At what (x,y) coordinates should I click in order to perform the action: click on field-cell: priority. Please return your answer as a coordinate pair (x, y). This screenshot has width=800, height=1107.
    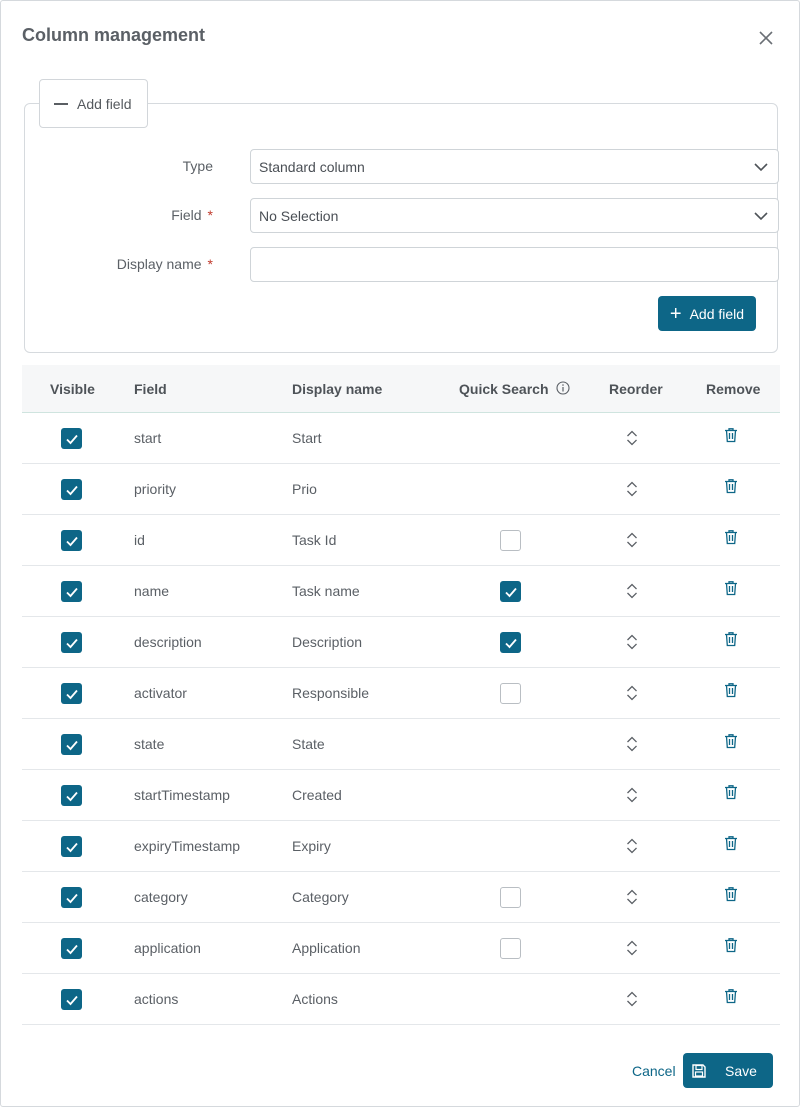
    Looking at the image, I should click on (155, 489).